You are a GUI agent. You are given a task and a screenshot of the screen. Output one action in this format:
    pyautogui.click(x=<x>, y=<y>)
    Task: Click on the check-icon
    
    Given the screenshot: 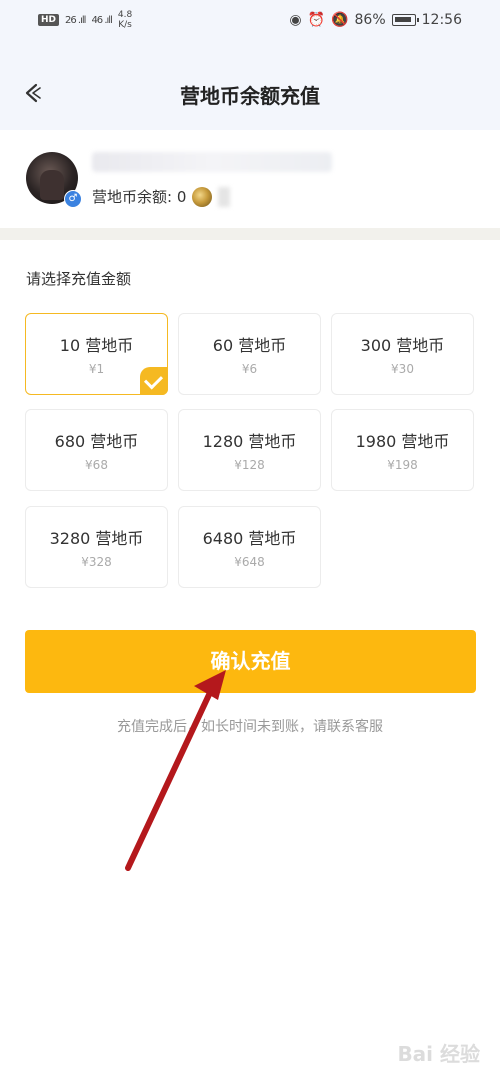 What is the action you would take?
    pyautogui.click(x=154, y=381)
    